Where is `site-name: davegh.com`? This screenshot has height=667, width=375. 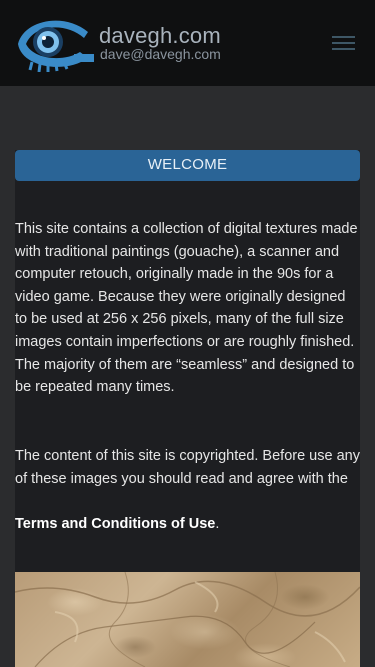 site-name: davegh.com is located at coordinates (160, 36).